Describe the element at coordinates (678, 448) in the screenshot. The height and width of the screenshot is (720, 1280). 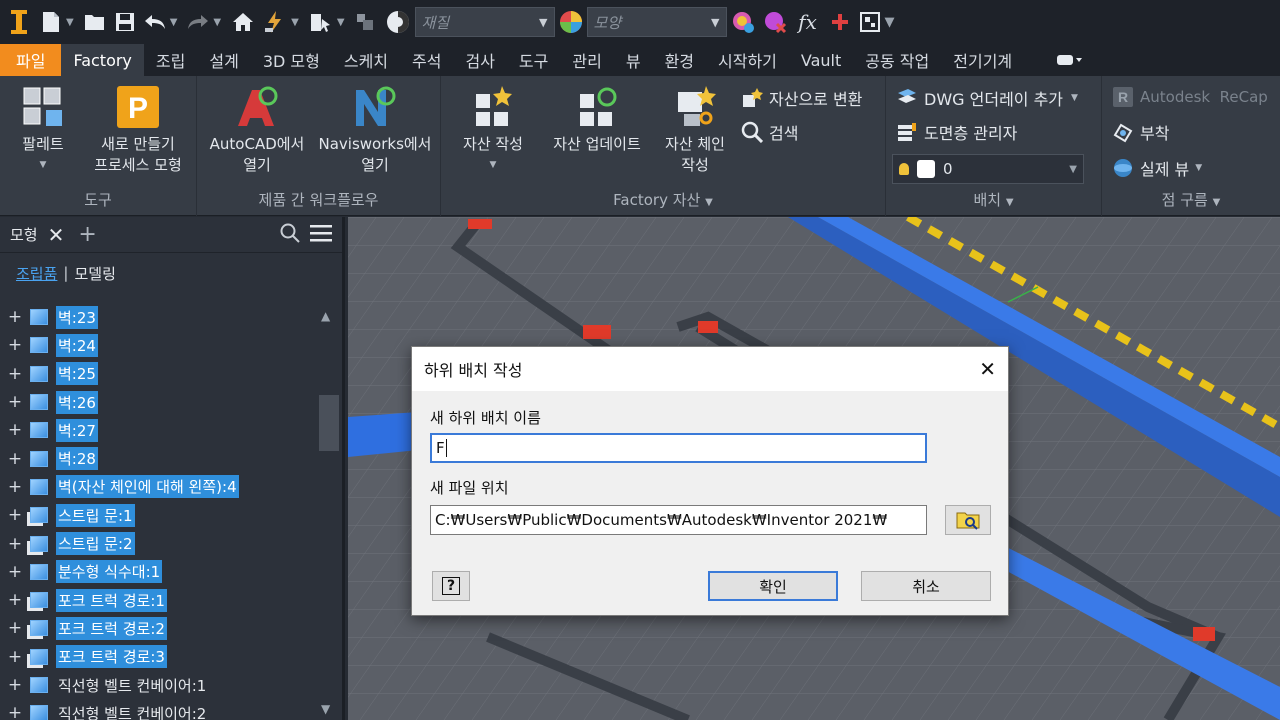
I see `sublayout-name-input: F` at that location.